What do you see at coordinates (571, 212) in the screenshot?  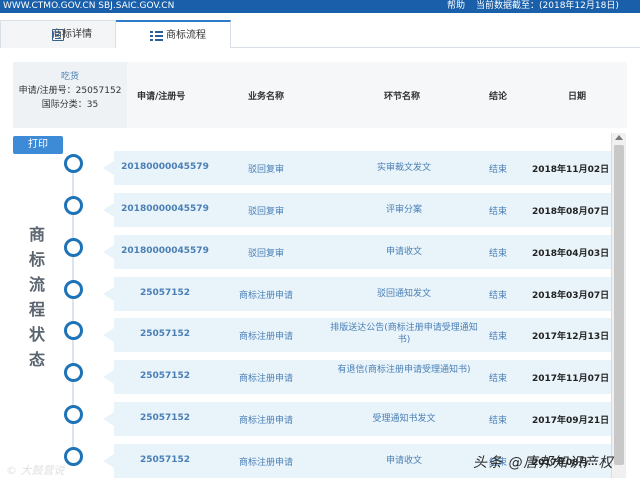 I see `cell-date: 2018年08月07日` at bounding box center [571, 212].